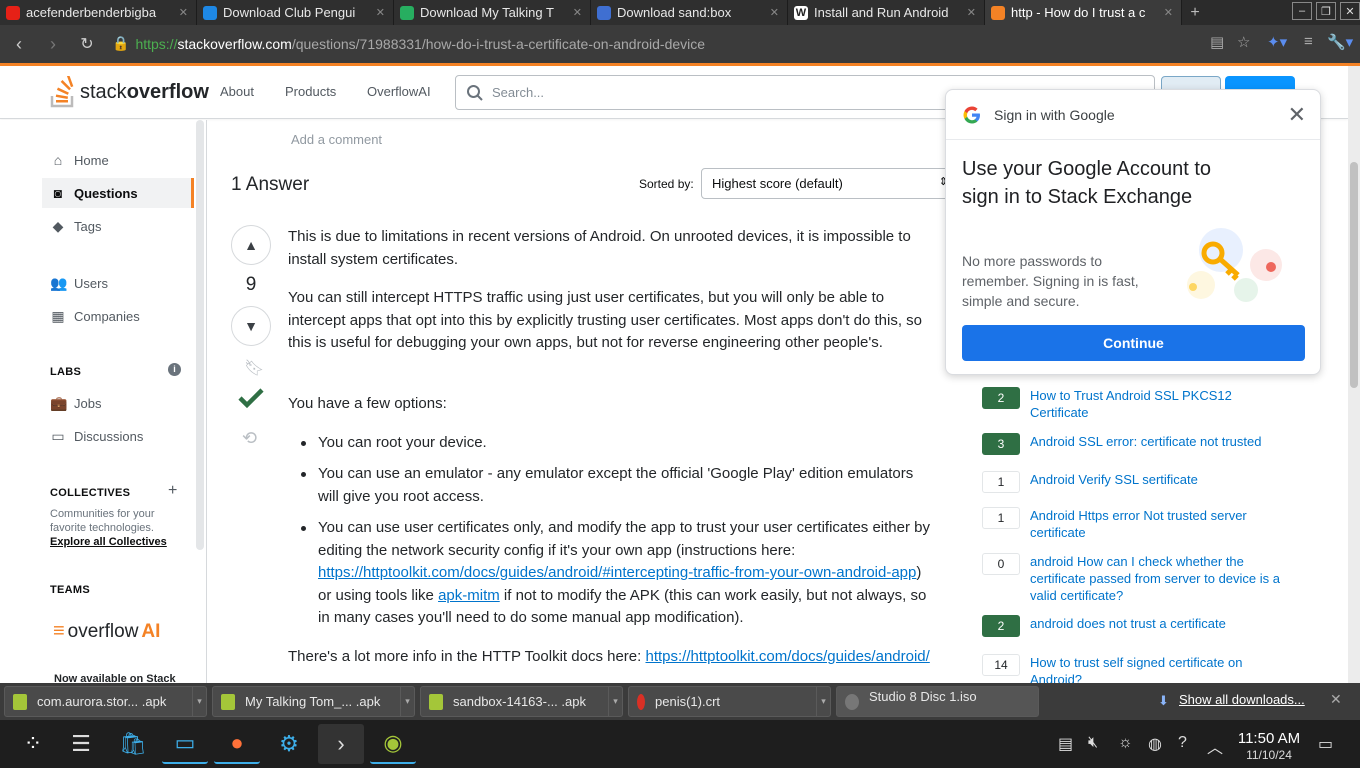  Describe the element at coordinates (19, 44) in the screenshot. I see `back-button: ‹` at that location.